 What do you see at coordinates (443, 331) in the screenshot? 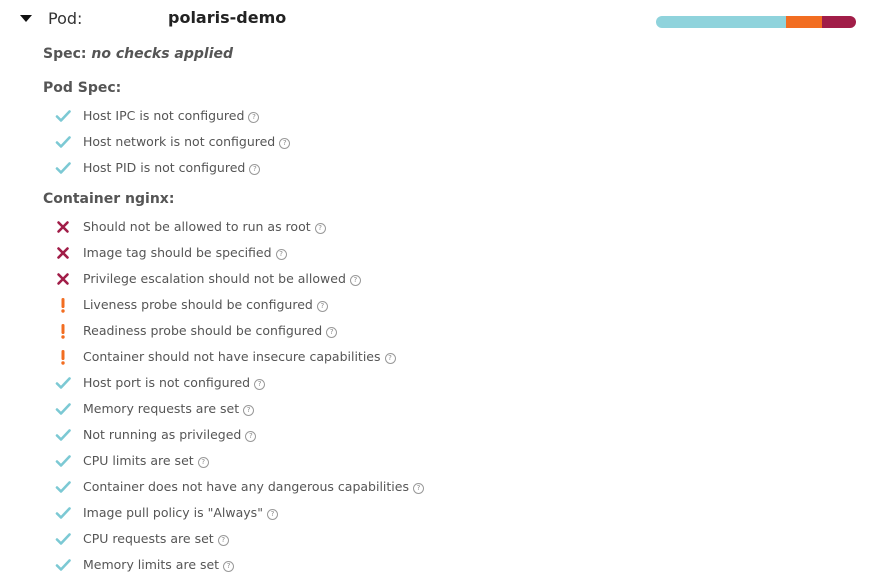
I see `check-item: Readiness probe should be configured?` at bounding box center [443, 331].